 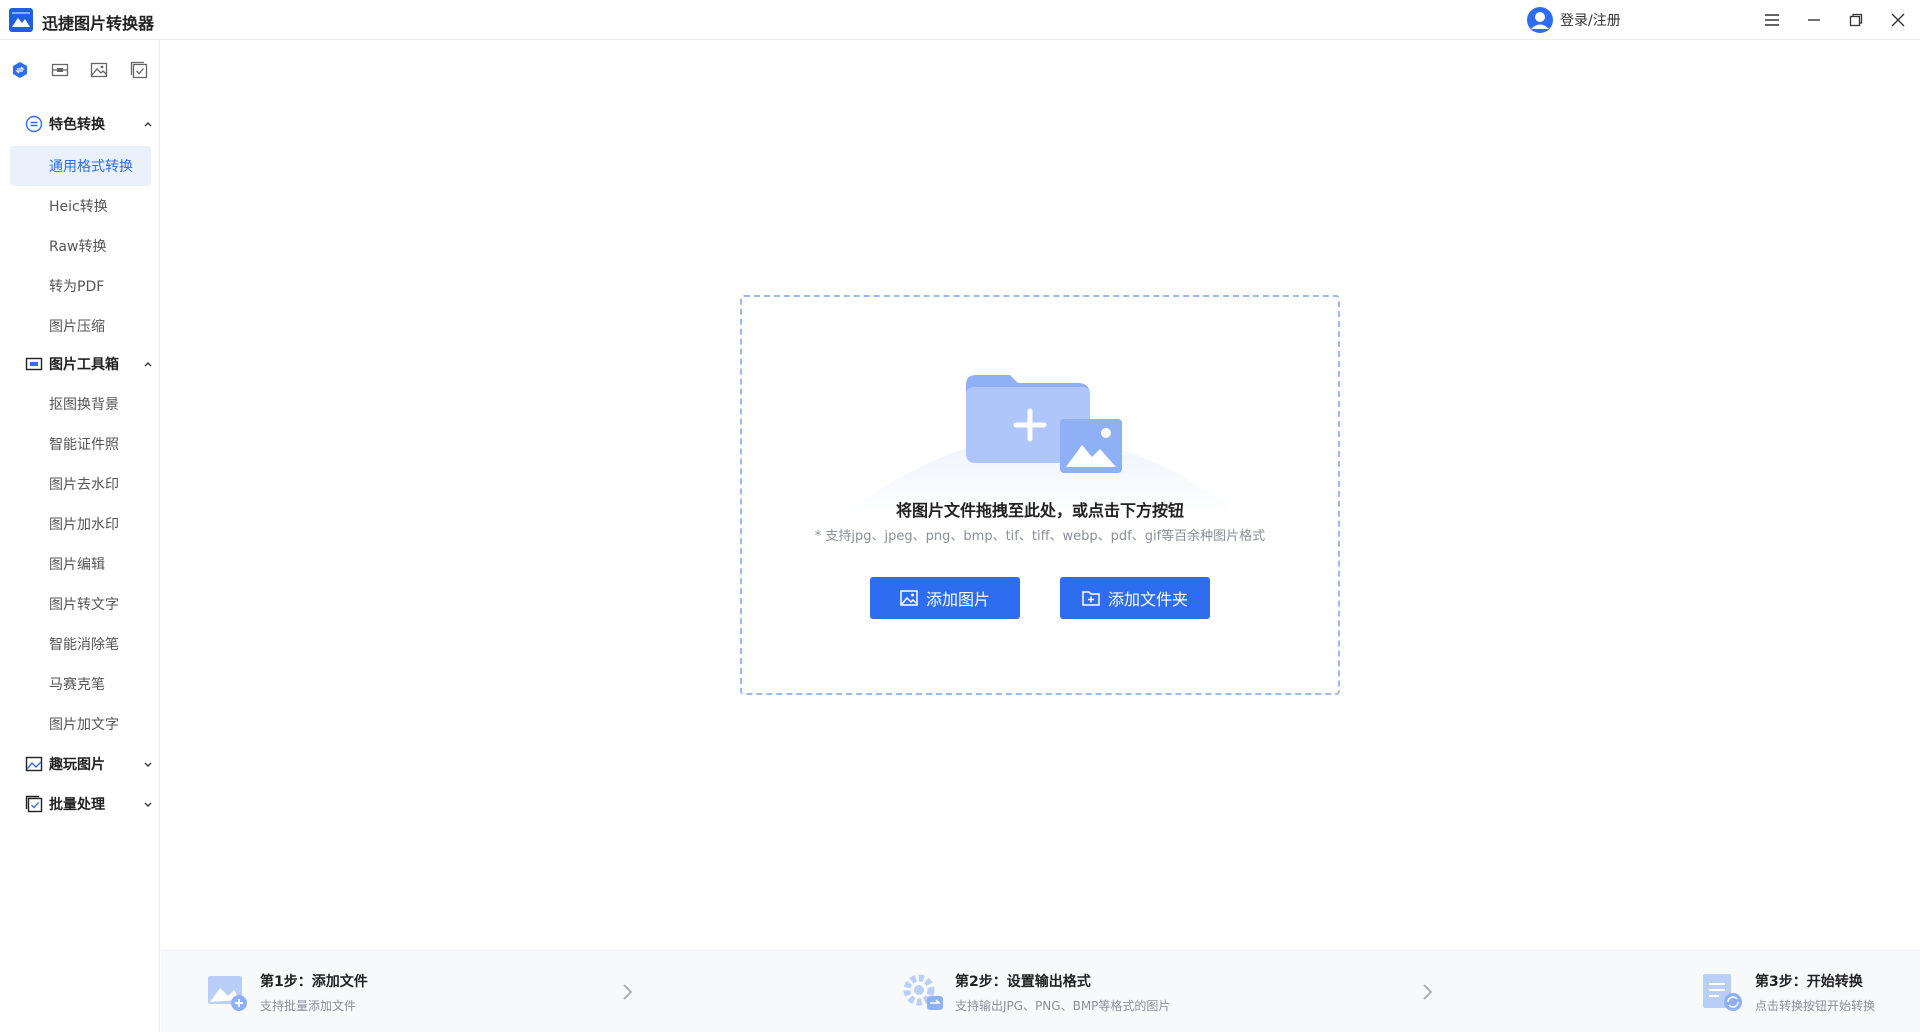 I want to click on step-subtitle: 支持批量添加文件, so click(x=308, y=1005).